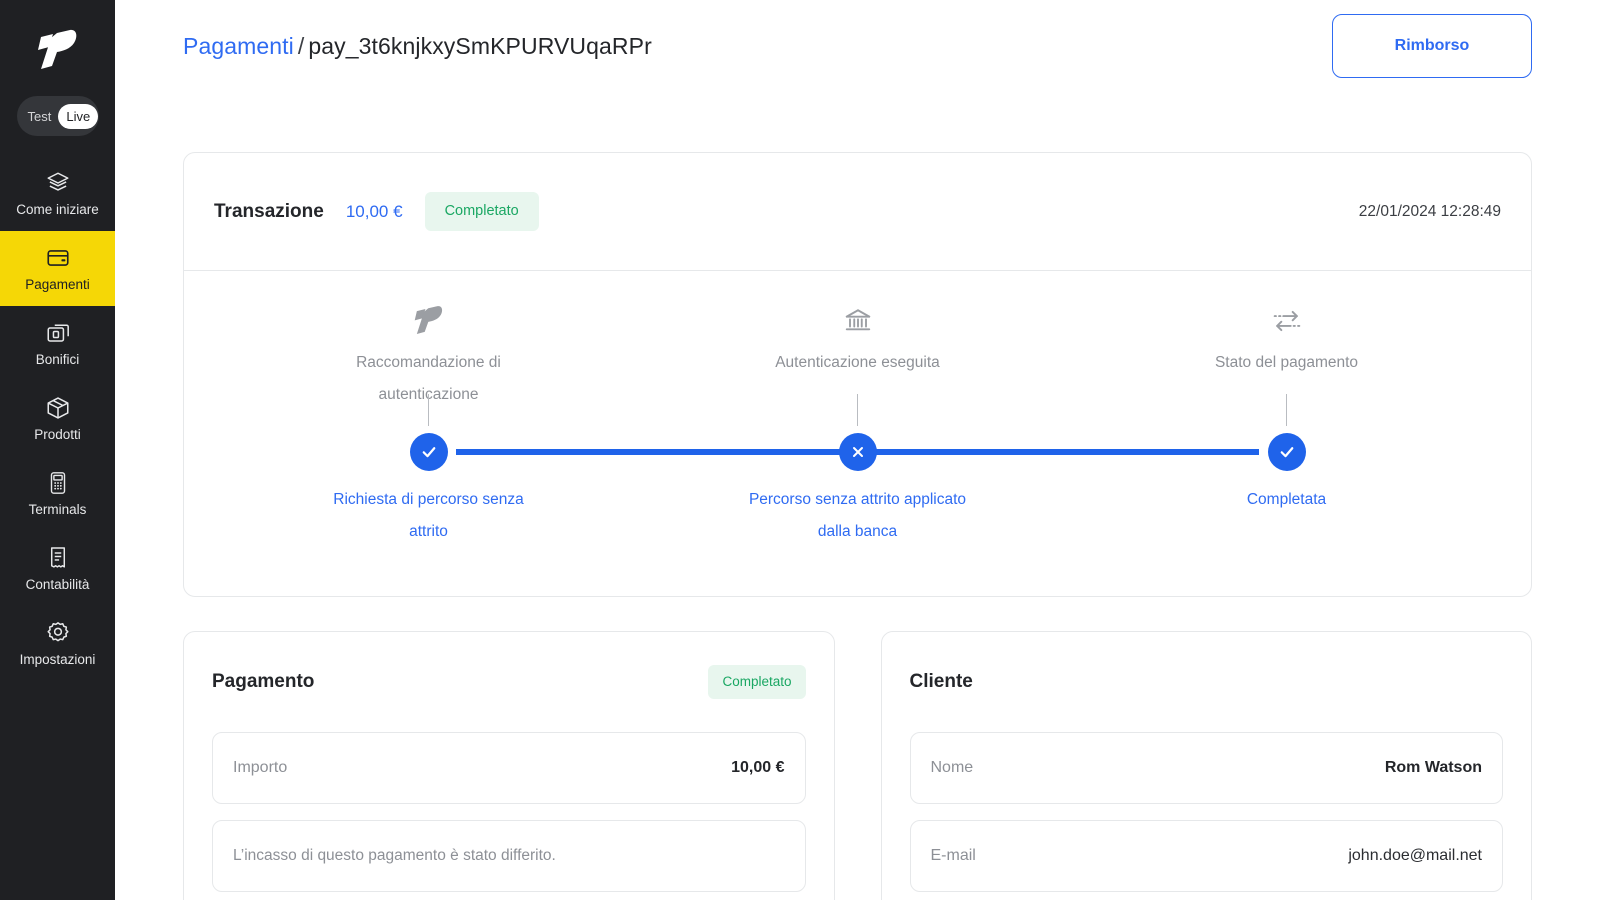 This screenshot has height=900, width=1600. What do you see at coordinates (58, 258) in the screenshot?
I see `credit-card-icon` at bounding box center [58, 258].